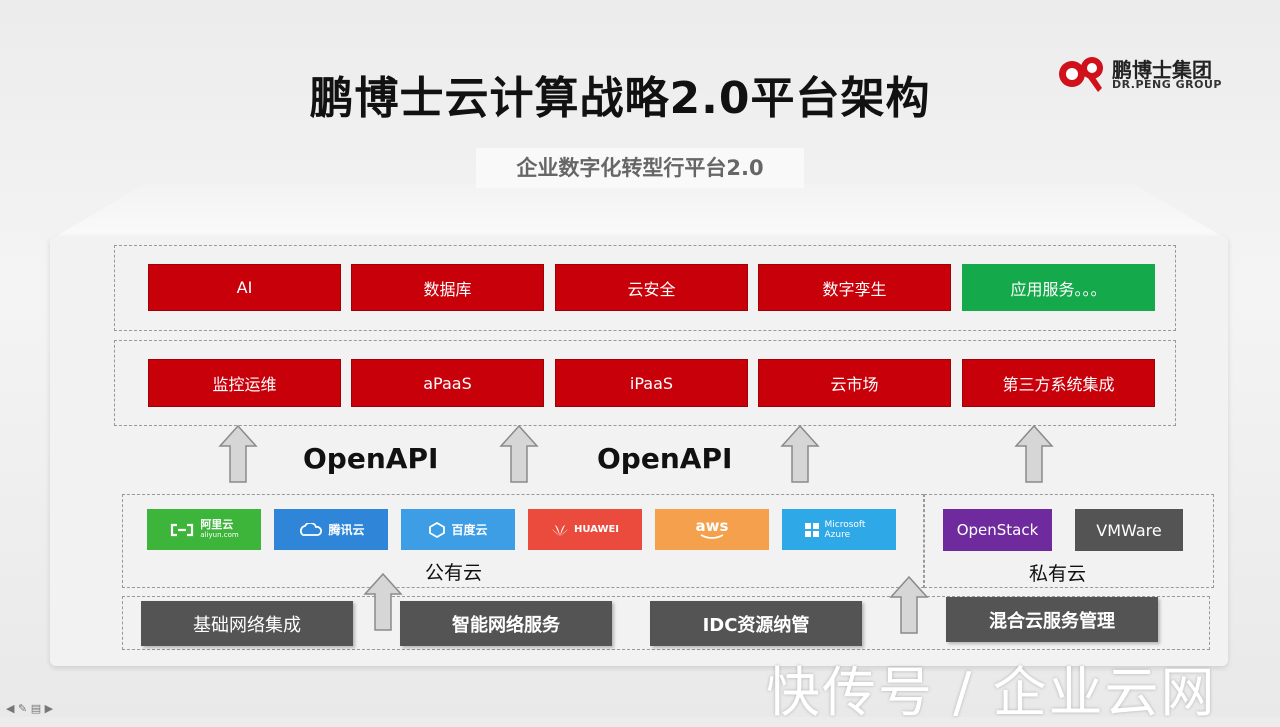 This screenshot has height=727, width=1280. Describe the element at coordinates (854, 383) in the screenshot. I see `tile-cloud-market: 云市场` at that location.